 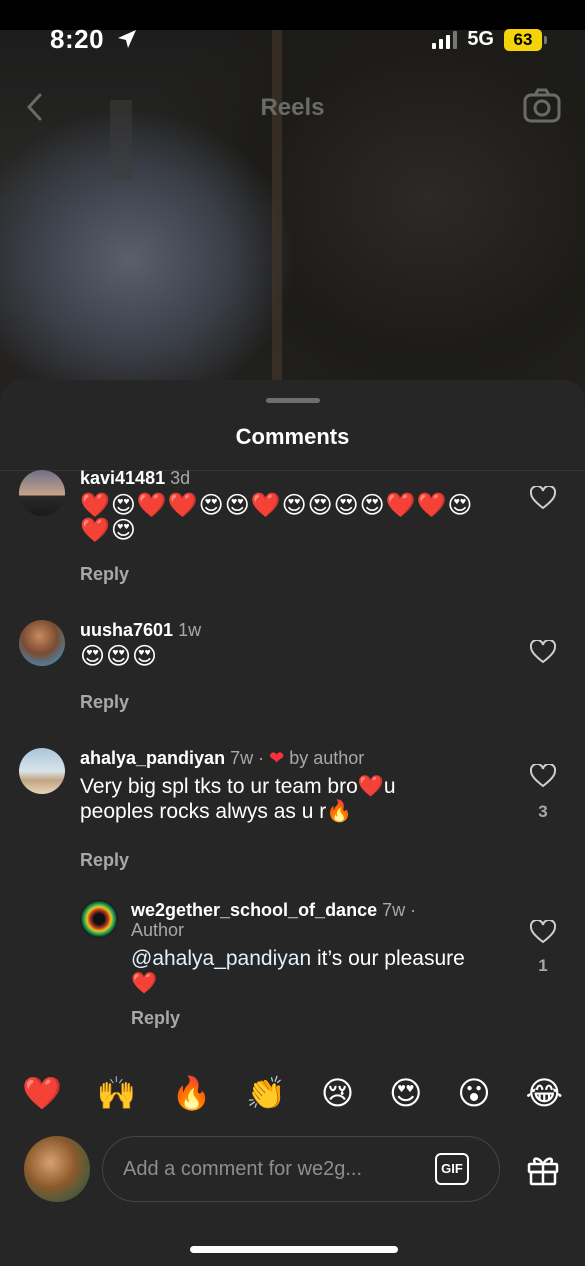 I want to click on comment-text: ❤️😍❤️❤️😍😍❤️😍😍😍😍❤️❤️😍, so click(x=277, y=505).